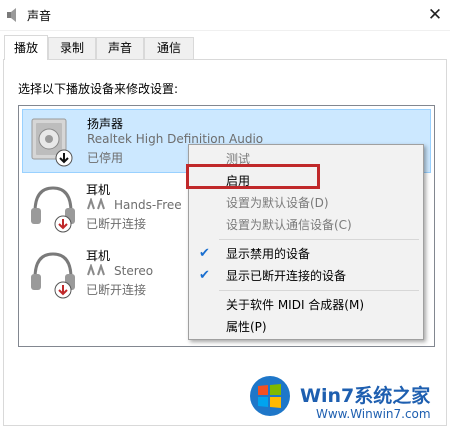  I want to click on menu-item-properties: 属性(P), so click(306, 327).